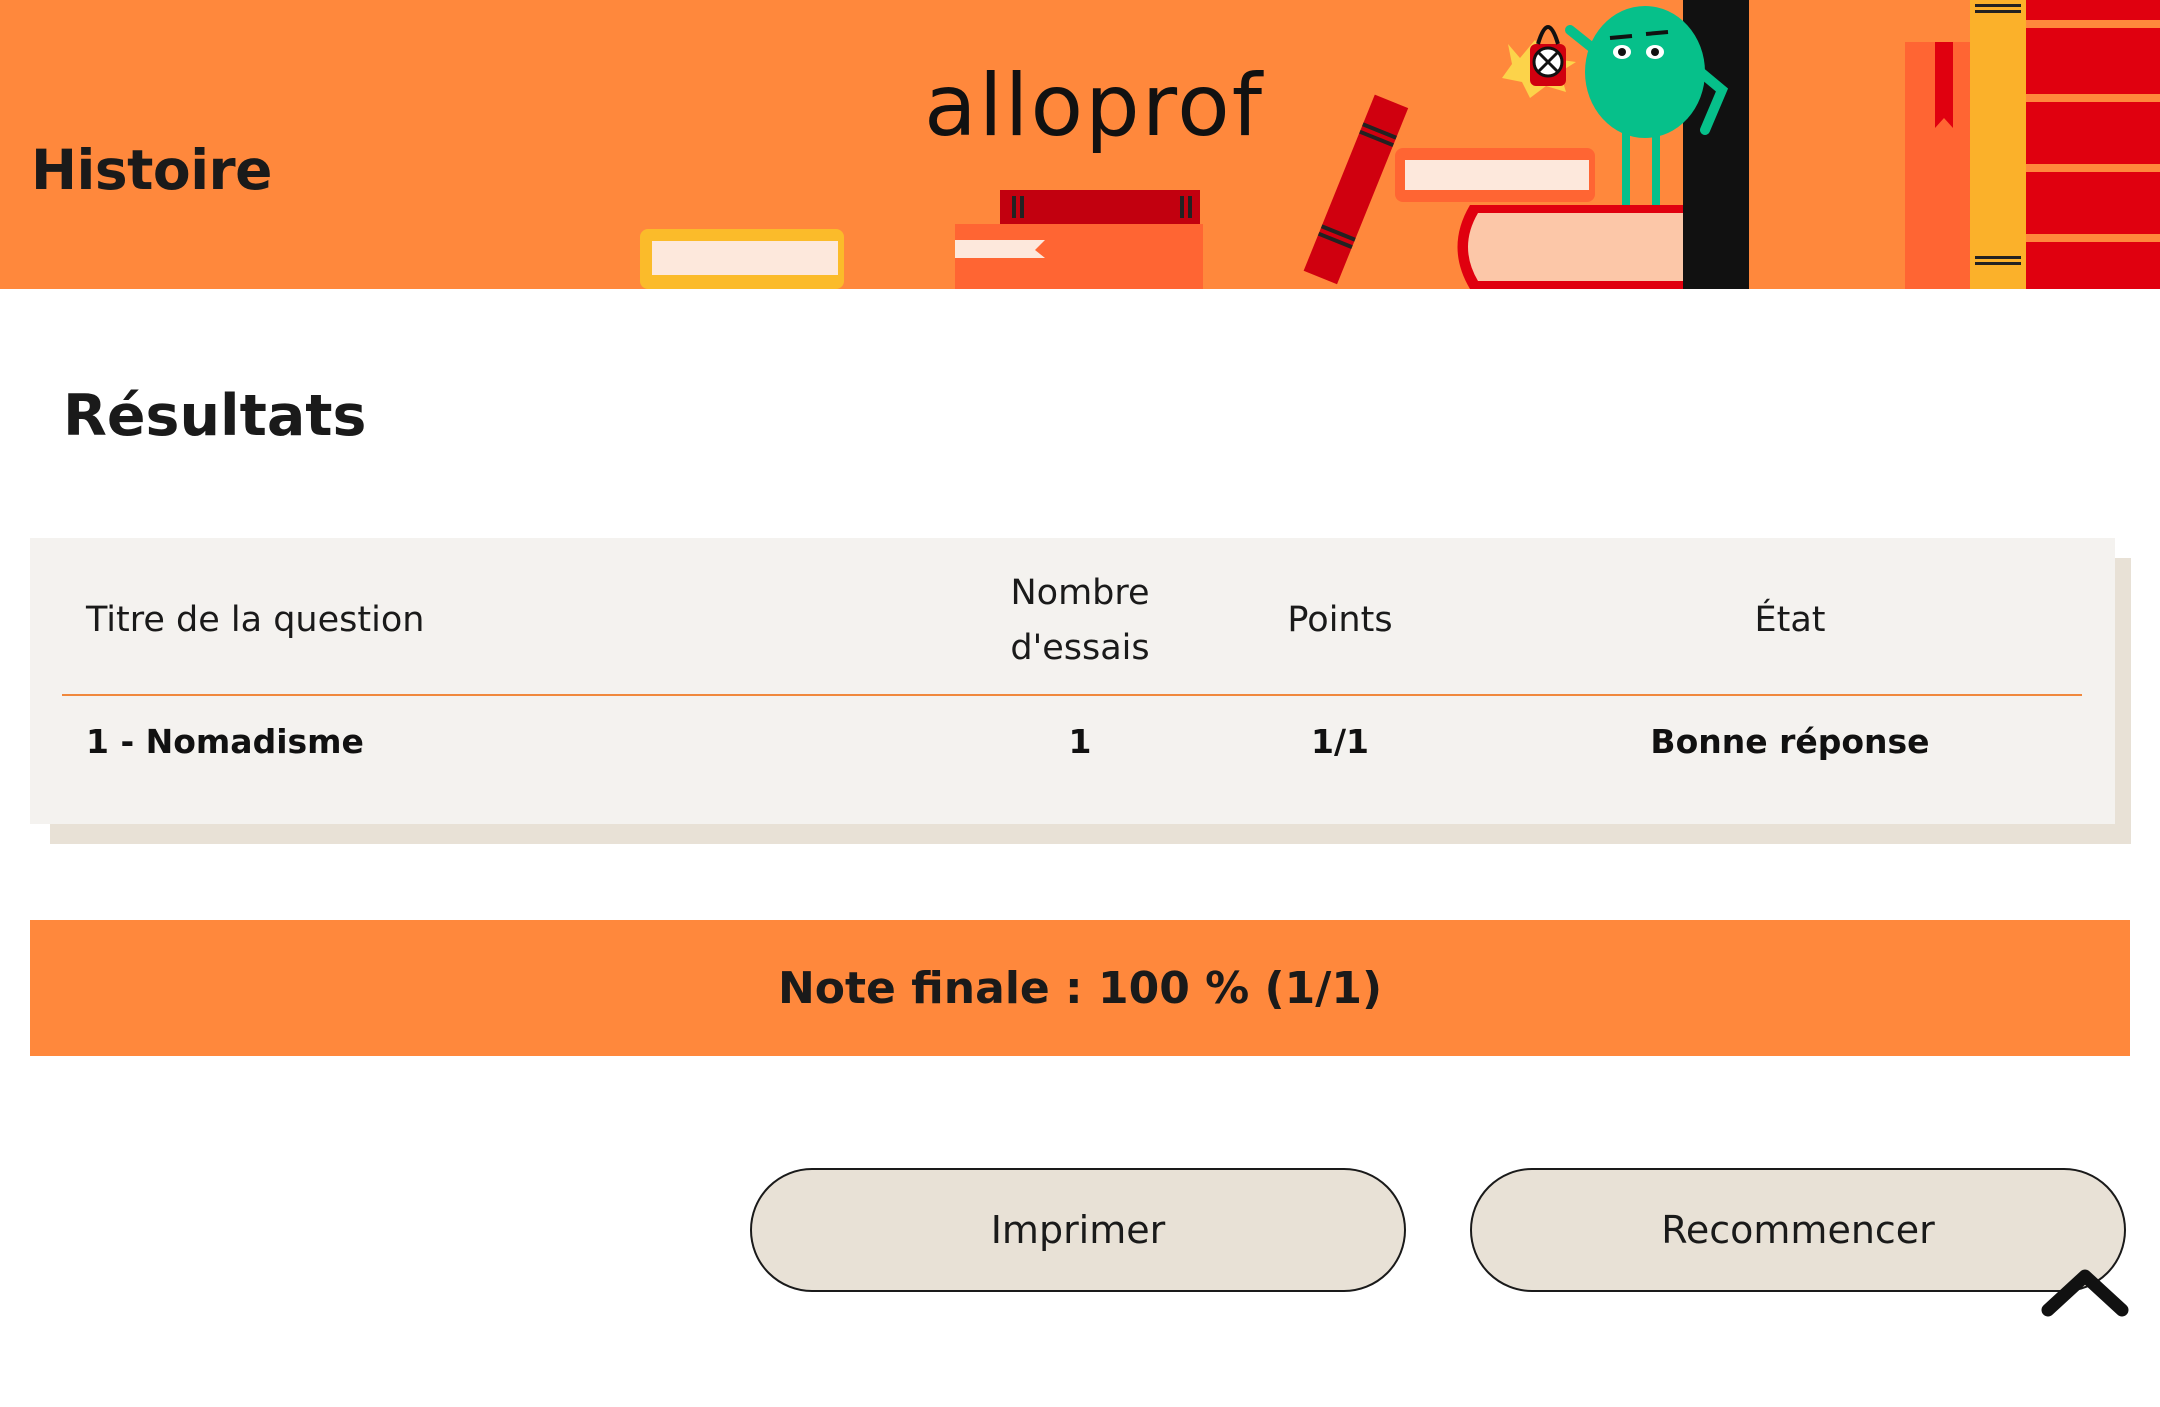  What do you see at coordinates (742, 259) in the screenshot?
I see `book-left` at bounding box center [742, 259].